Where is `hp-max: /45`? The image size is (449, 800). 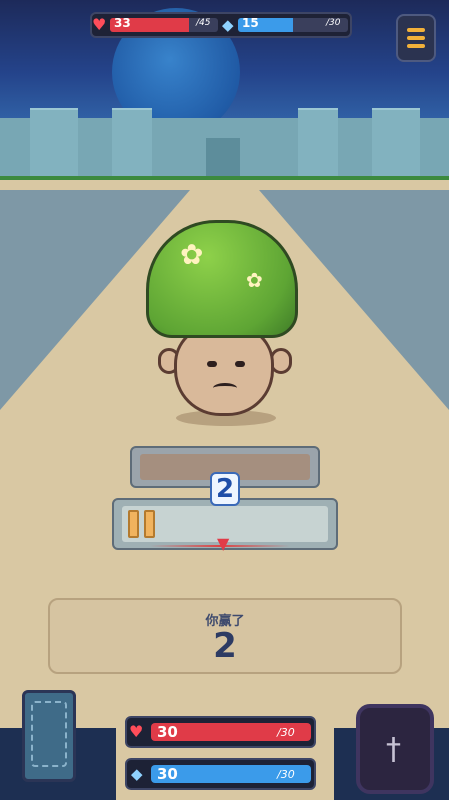
hp-max: /45 is located at coordinates (203, 23).